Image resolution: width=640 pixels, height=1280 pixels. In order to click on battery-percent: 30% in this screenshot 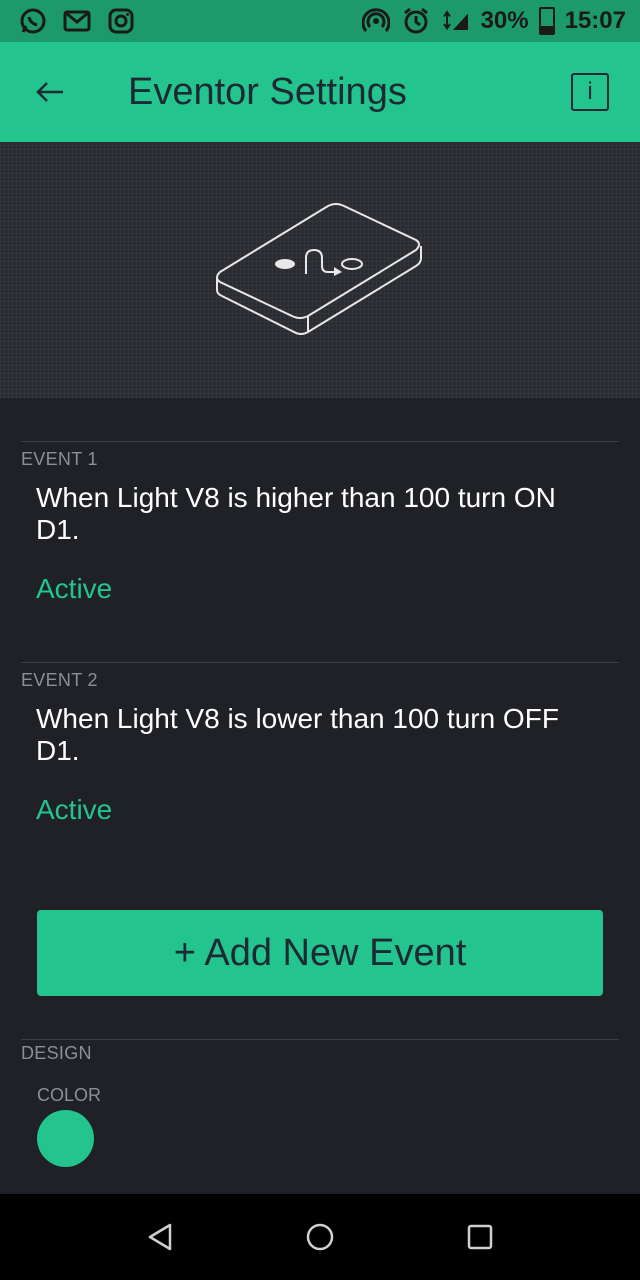, I will do `click(504, 20)`.